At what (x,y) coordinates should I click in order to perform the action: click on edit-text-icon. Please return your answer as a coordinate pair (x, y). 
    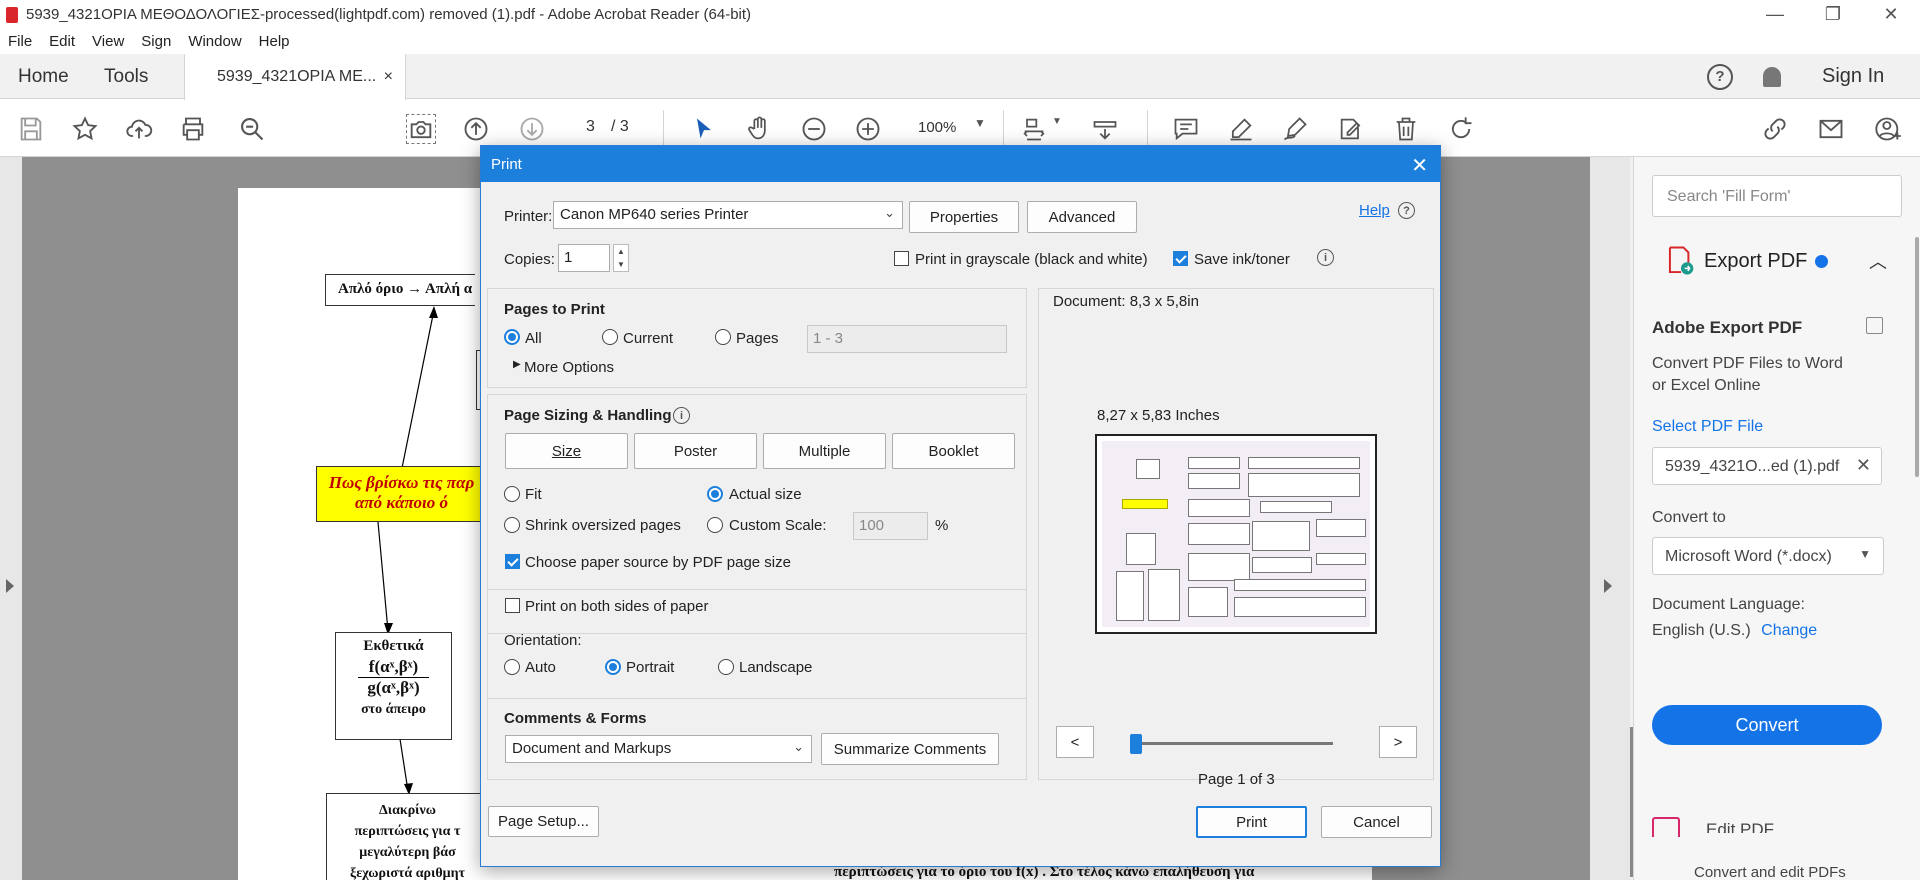
    Looking at the image, I should click on (1351, 129).